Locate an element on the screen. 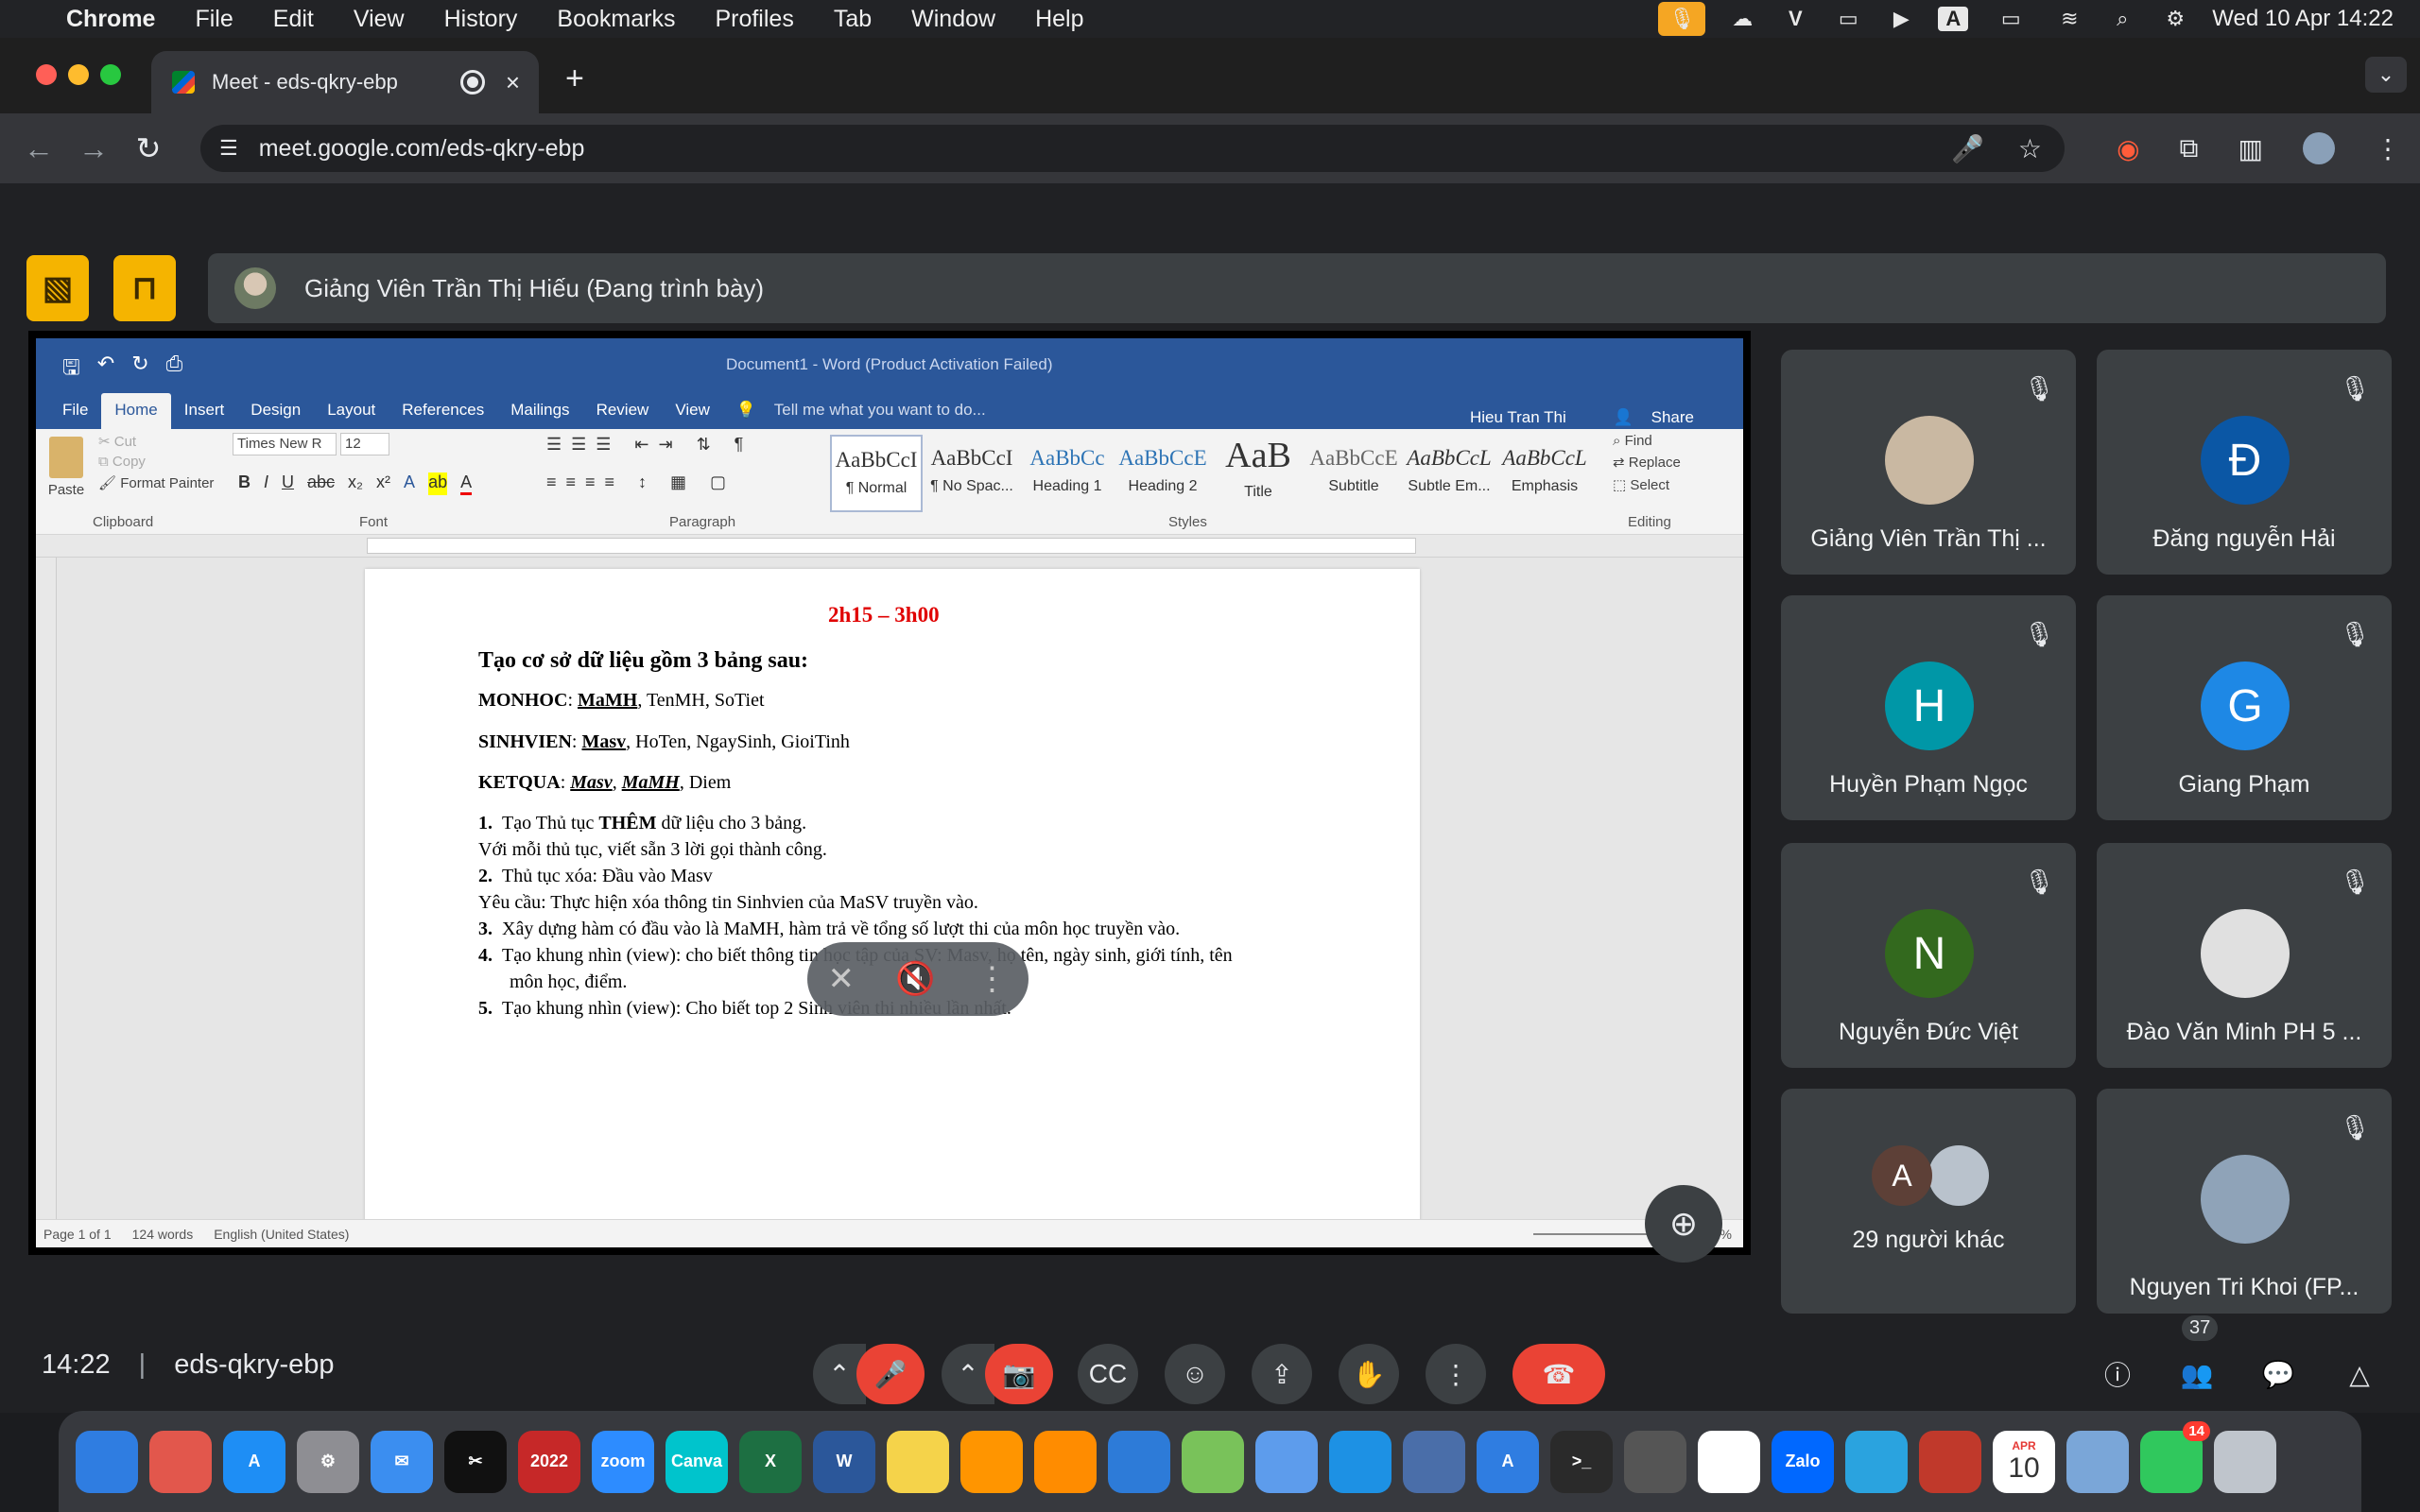 The image size is (2420, 1512). font-size-select: 12 is located at coordinates (364, 444).